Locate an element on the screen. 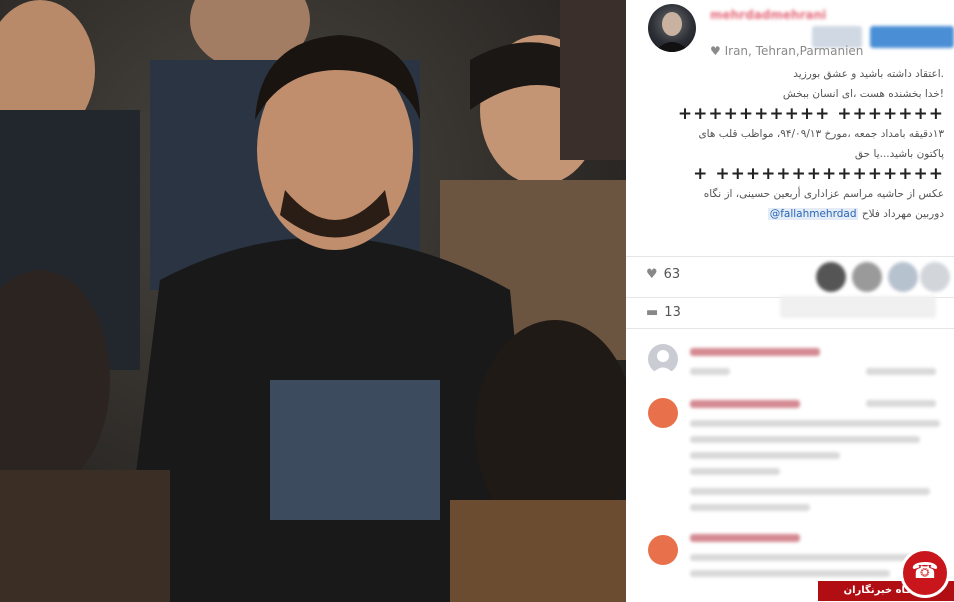 This screenshot has width=954, height=602. post-location: ♥ Iran, Tehran,Parmanien is located at coordinates (786, 51).